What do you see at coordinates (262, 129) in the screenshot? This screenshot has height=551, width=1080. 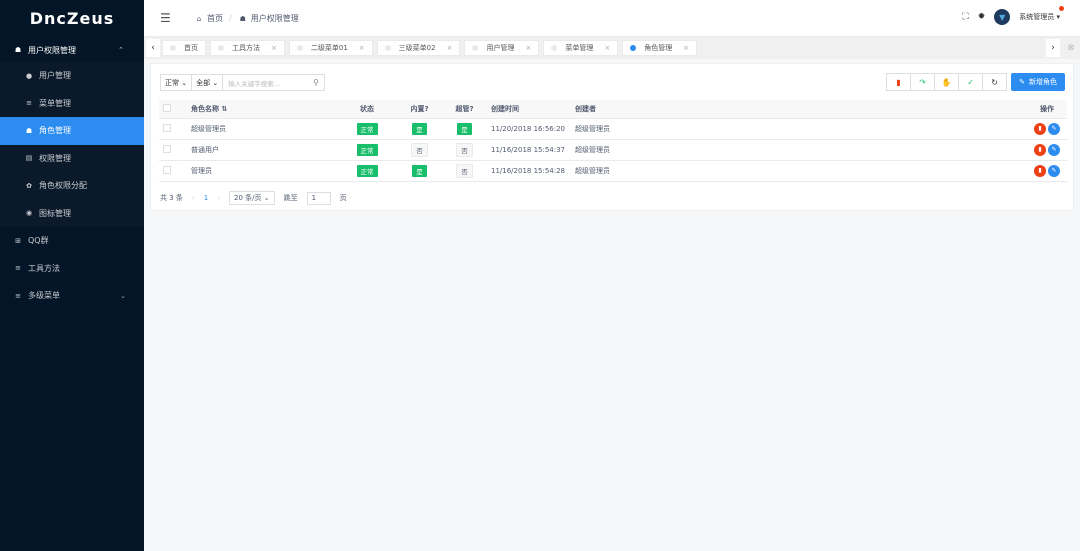 I see `cell-name: 超级管理员` at bounding box center [262, 129].